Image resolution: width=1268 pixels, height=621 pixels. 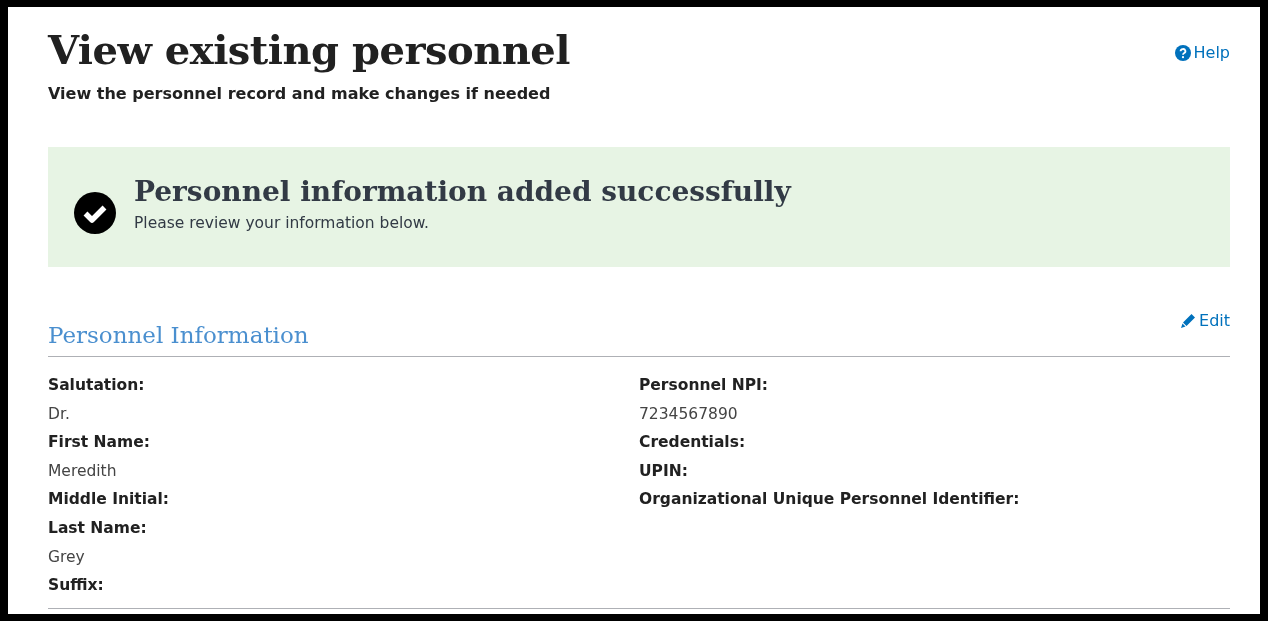 What do you see at coordinates (83, 471) in the screenshot?
I see `field-value: Meredith` at bounding box center [83, 471].